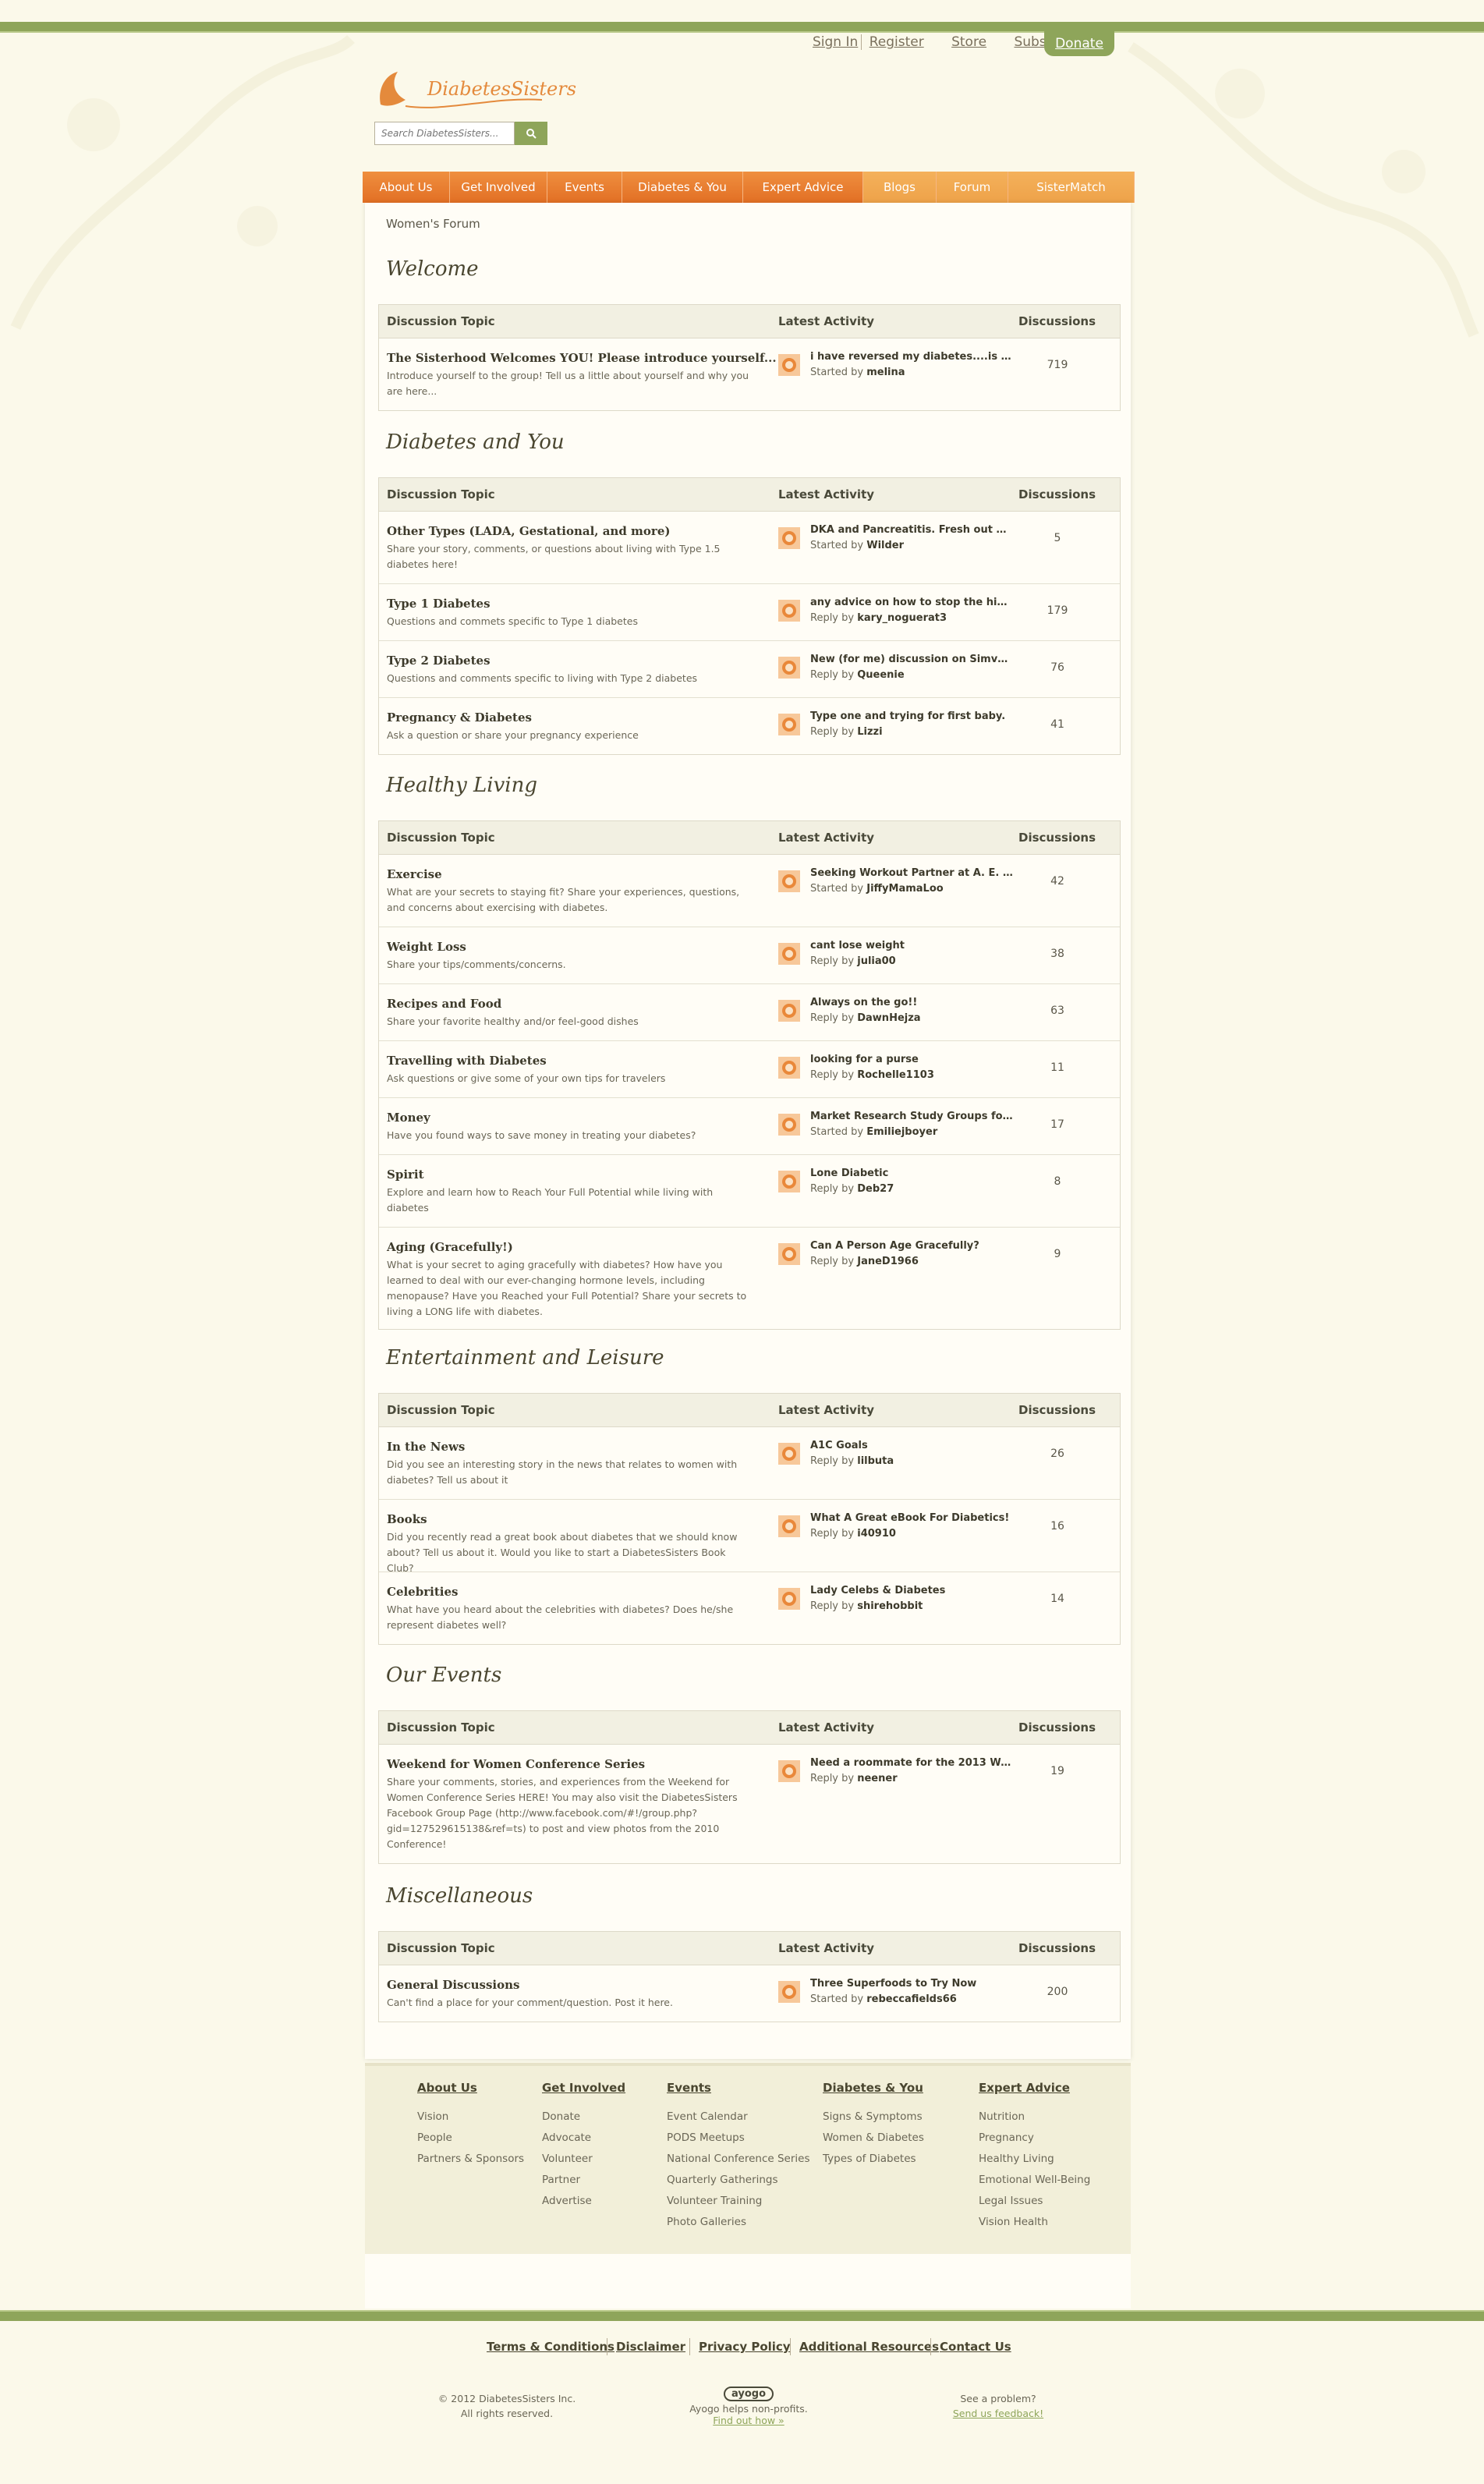 The height and width of the screenshot is (2484, 1484). What do you see at coordinates (406, 187) in the screenshot?
I see `nav-item-about-us: About Us` at bounding box center [406, 187].